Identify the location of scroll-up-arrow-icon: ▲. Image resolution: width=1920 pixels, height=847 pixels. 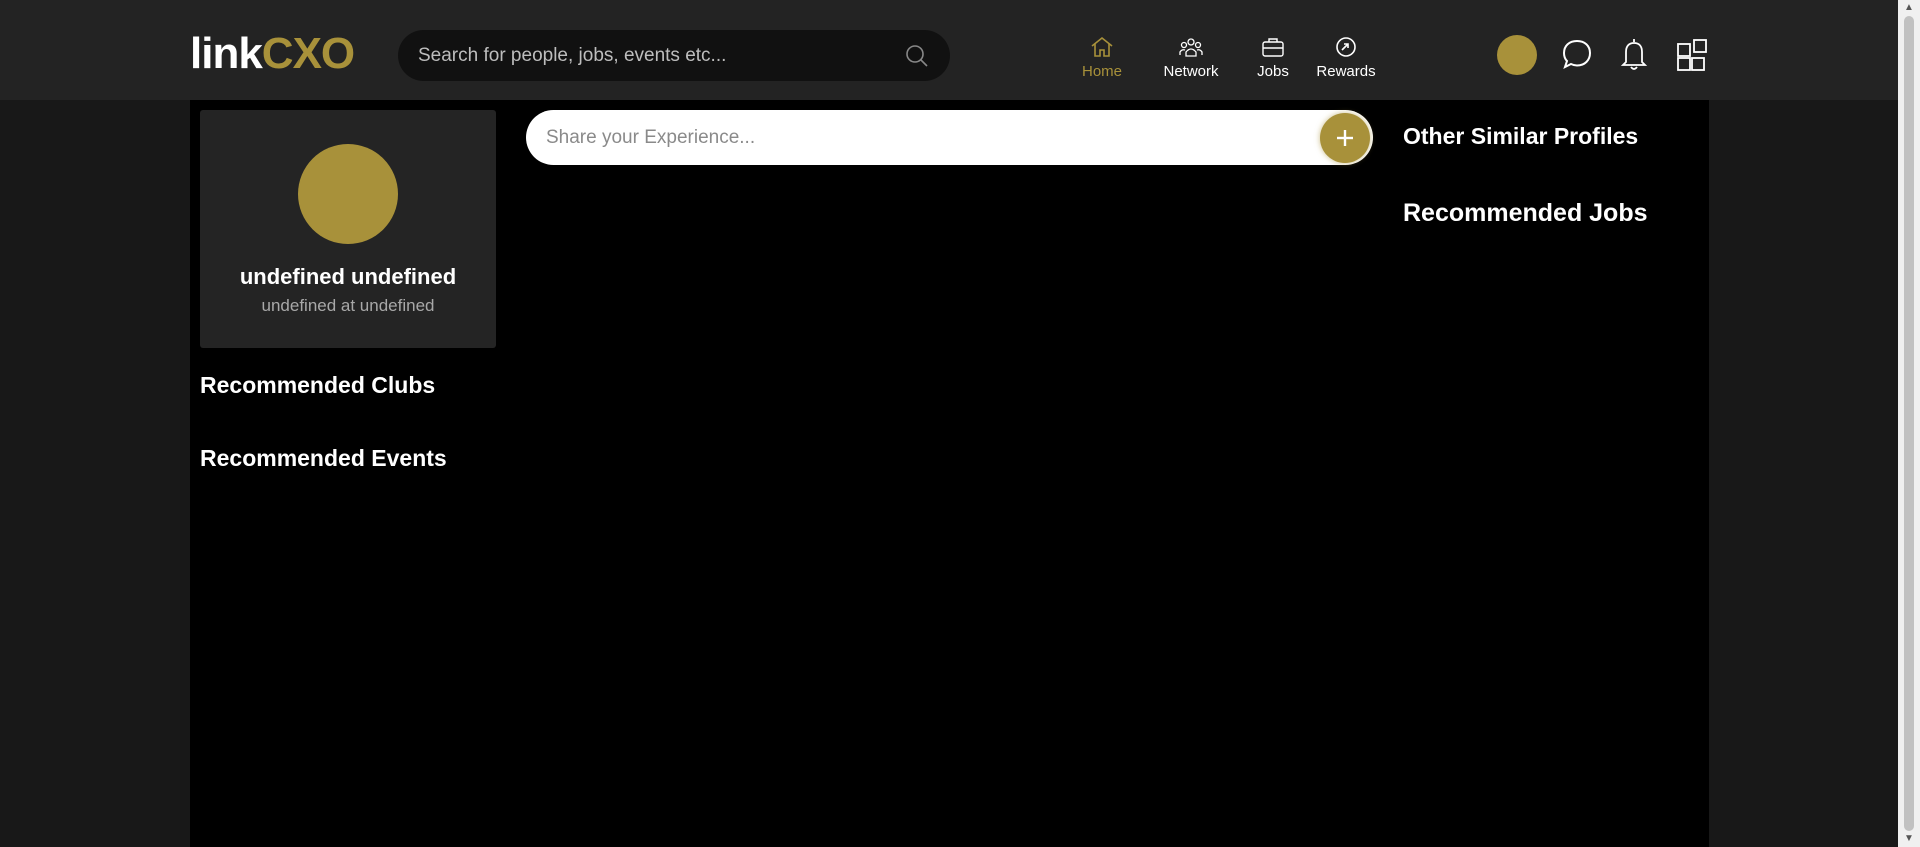
(1909, 8).